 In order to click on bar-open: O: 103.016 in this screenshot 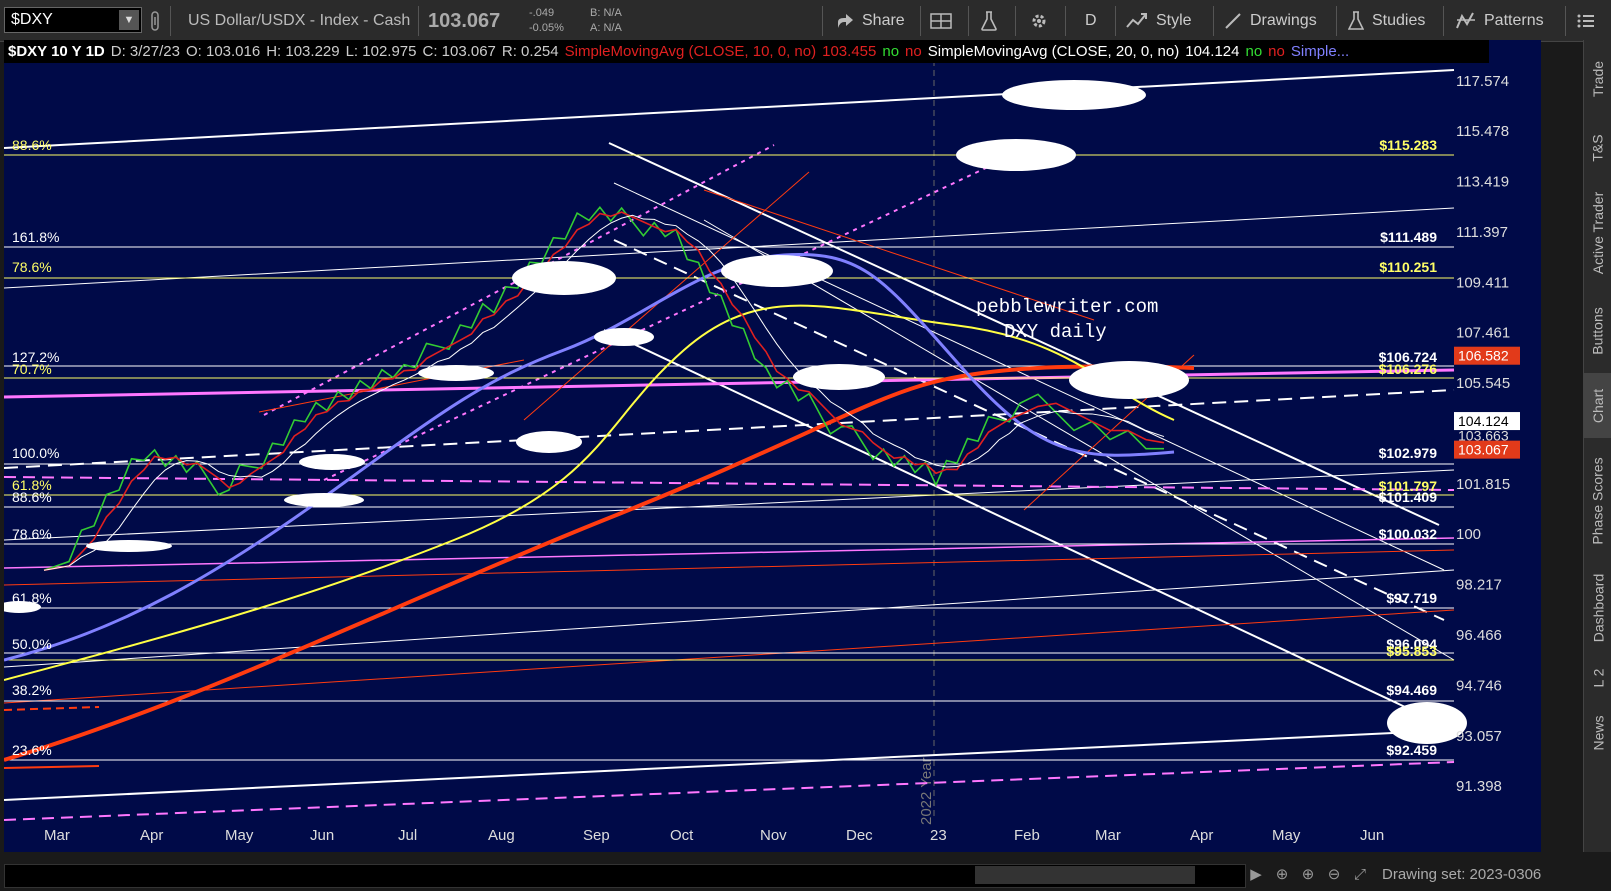, I will do `click(223, 51)`.